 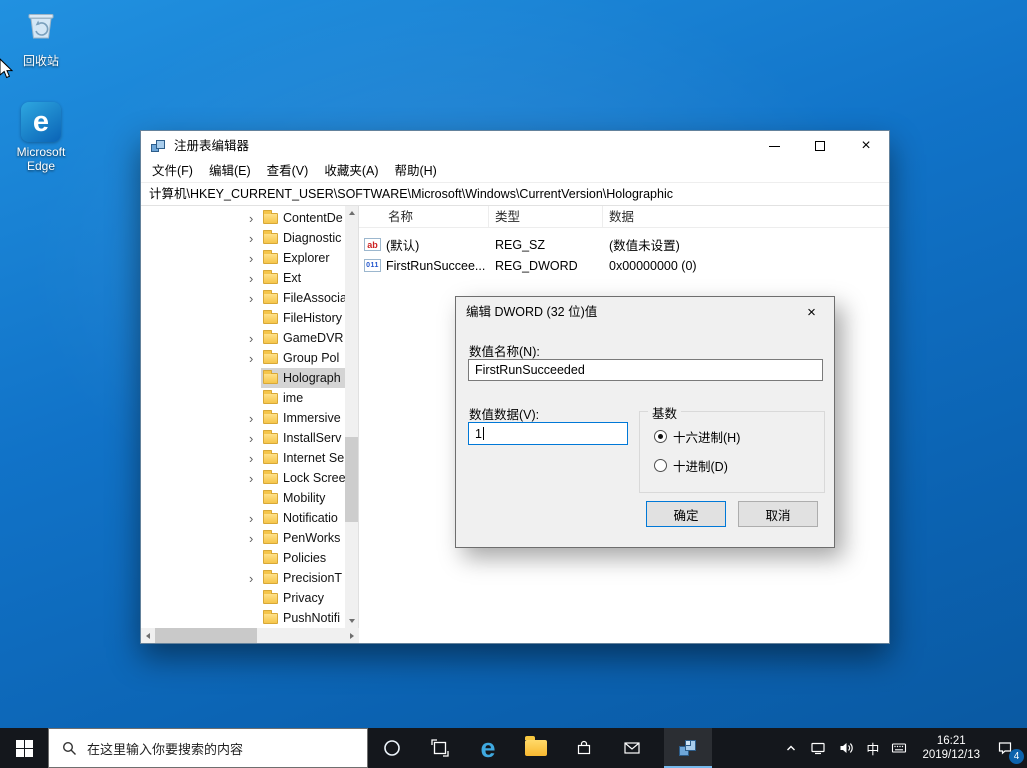 I want to click on taskbar-cortana-button, so click(x=392, y=748).